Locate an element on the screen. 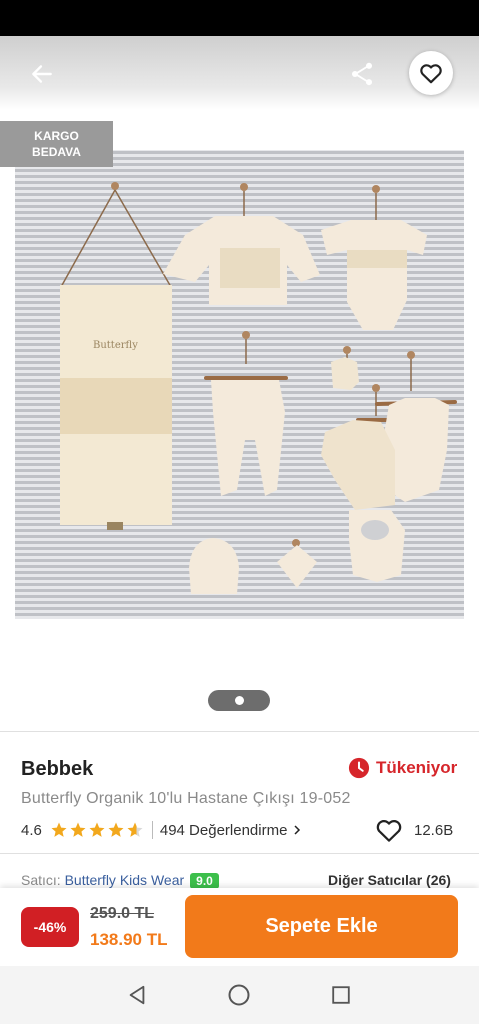 This screenshot has height=1024, width=479. square-recent-icon is located at coordinates (341, 995).